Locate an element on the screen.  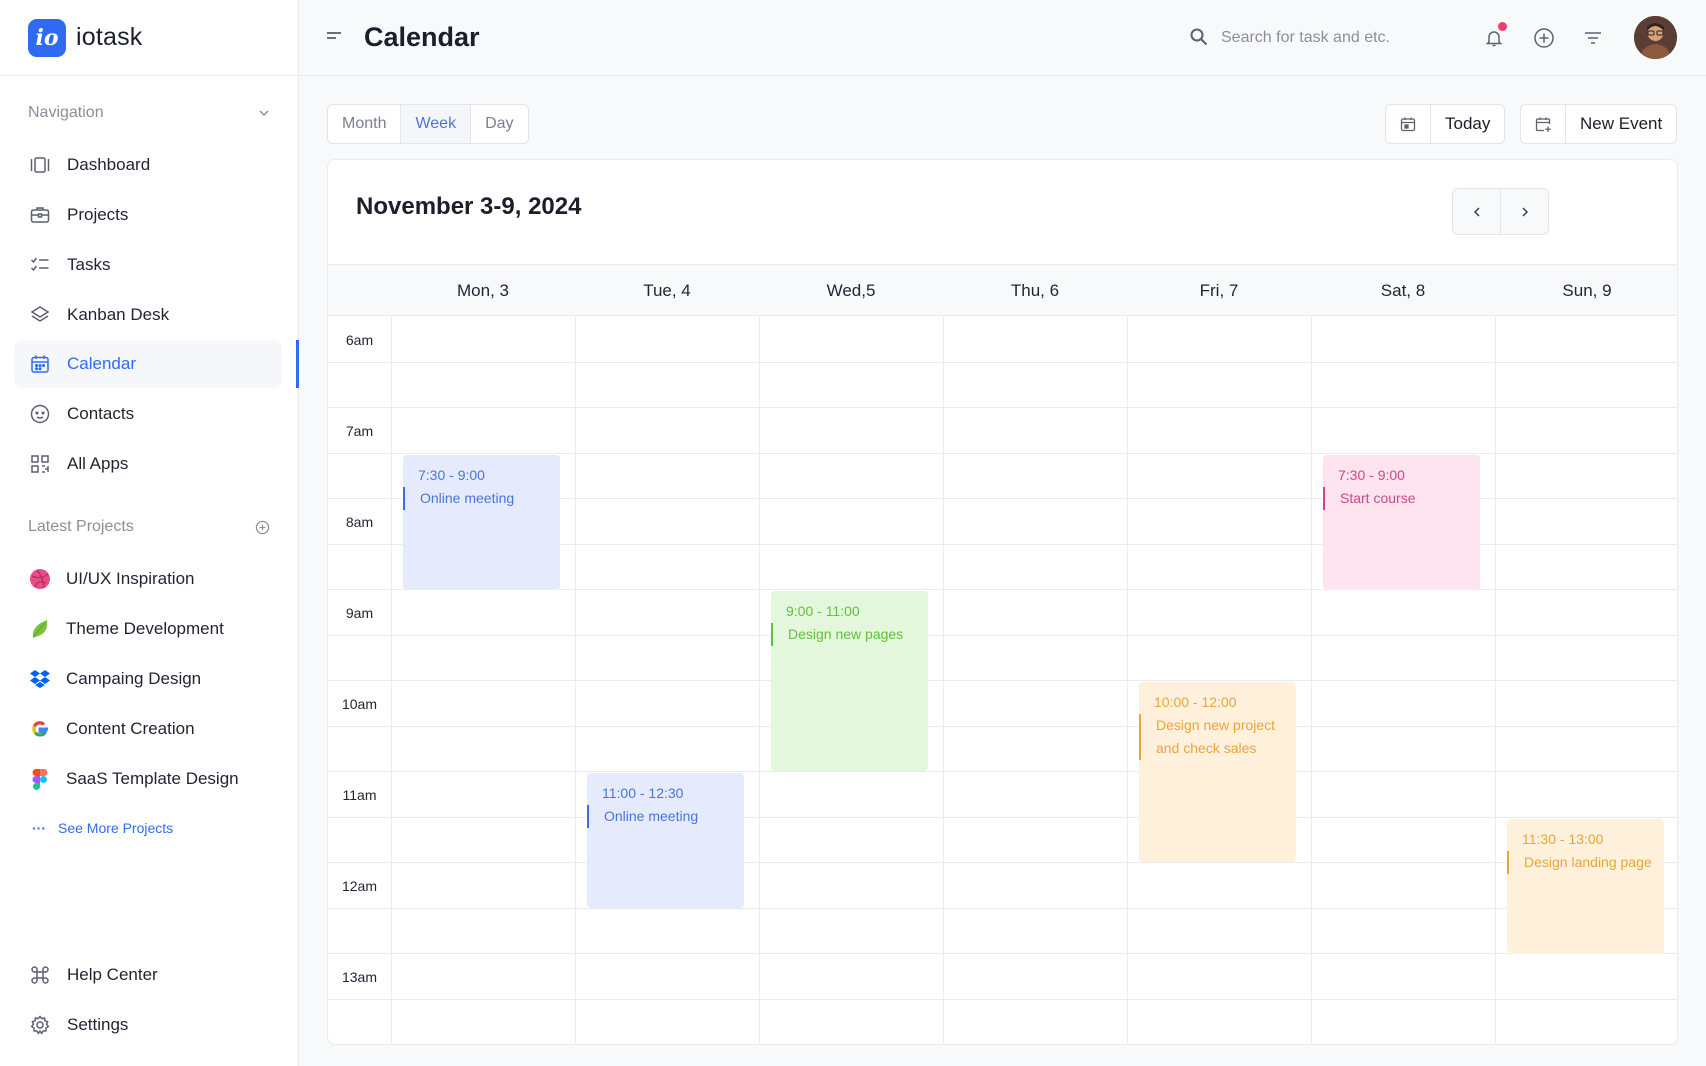
today-label: Today is located at coordinates (1468, 123).